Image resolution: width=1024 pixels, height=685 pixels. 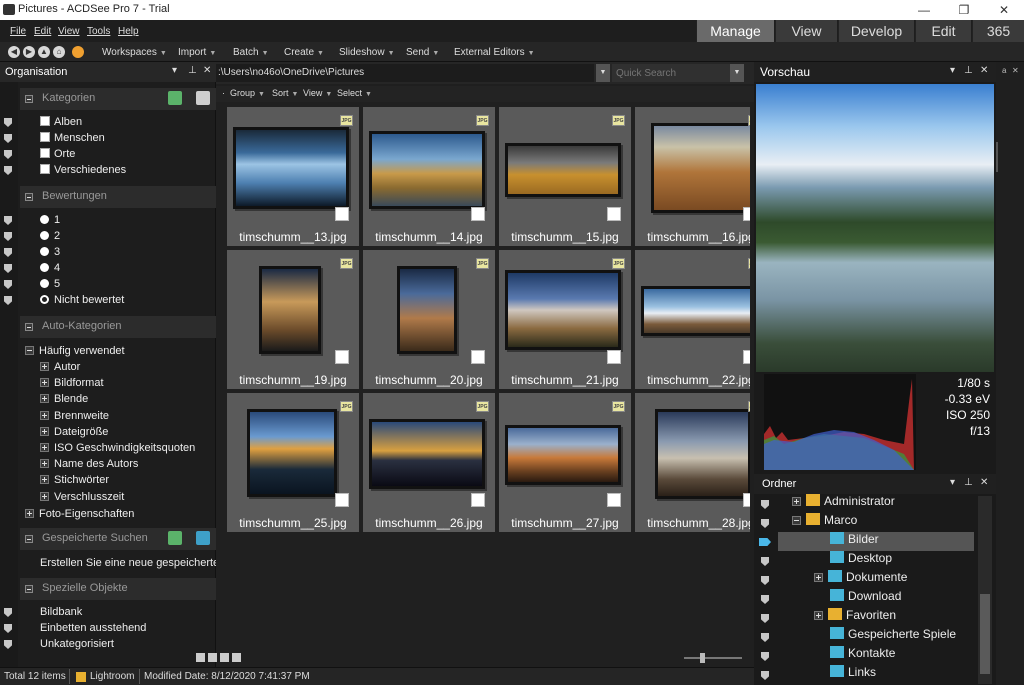 What do you see at coordinates (565, 462) in the screenshot?
I see `thumbnail-cell: JPG timschumm__27.jpg` at bounding box center [565, 462].